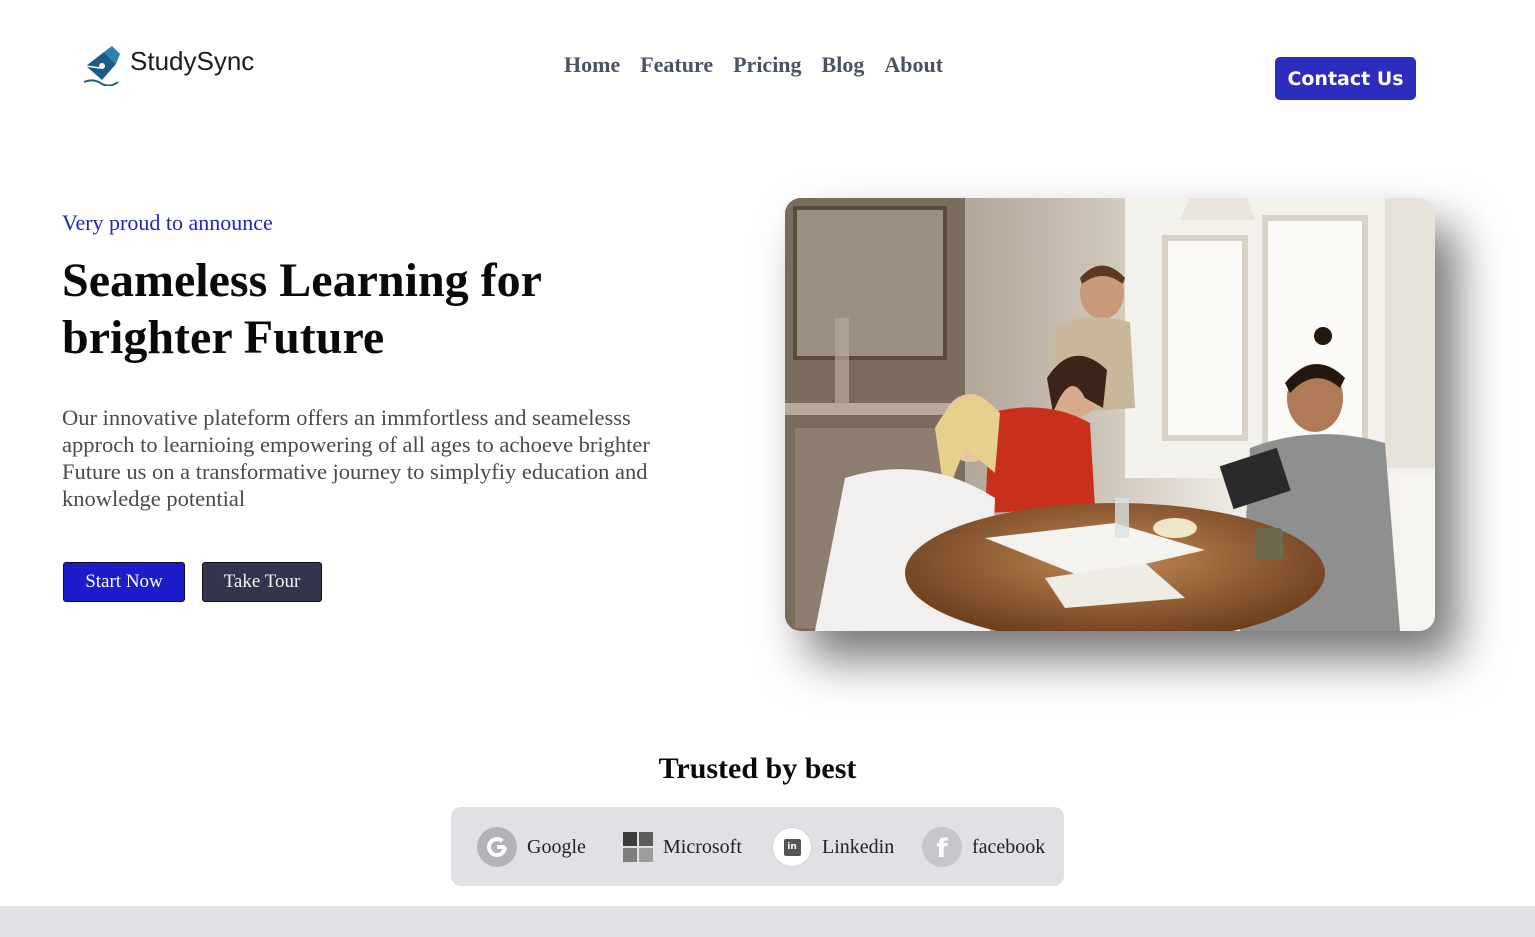 This screenshot has width=1535, height=937. Describe the element at coordinates (192, 60) in the screenshot. I see `brand-name: StudySync` at that location.